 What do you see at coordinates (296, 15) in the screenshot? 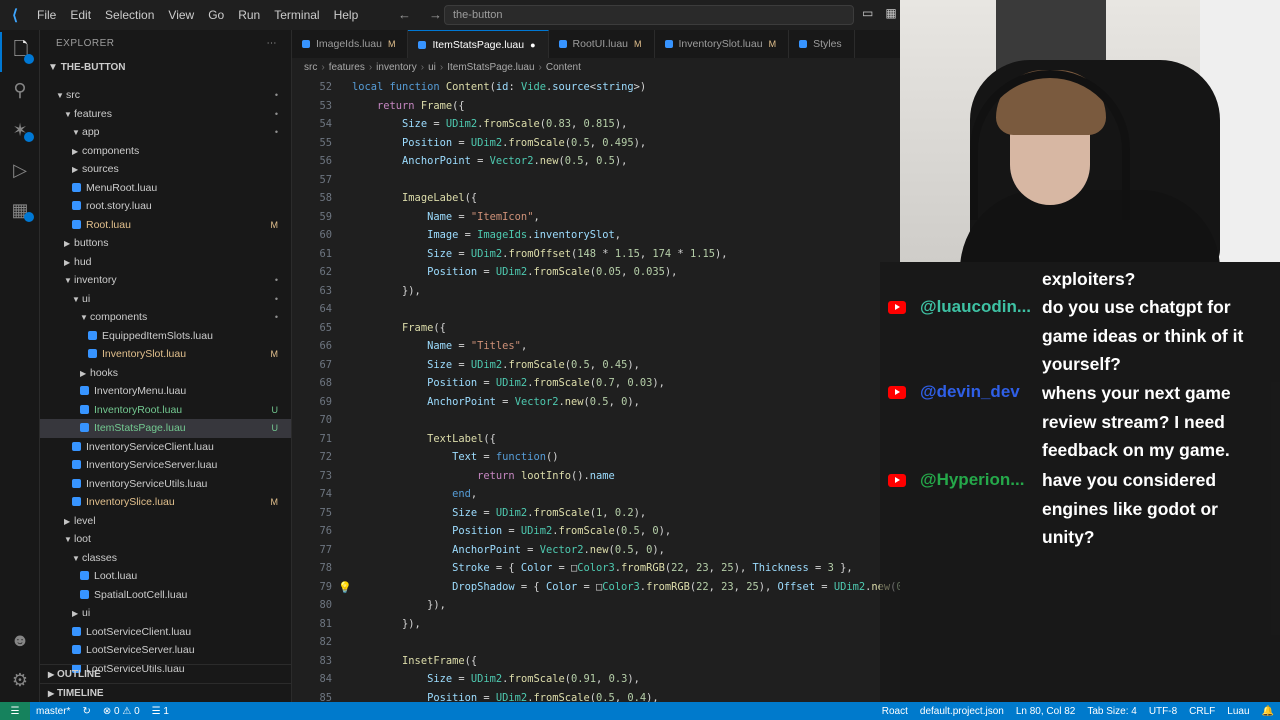
I see `menu-terminal: Terminal` at bounding box center [296, 15].